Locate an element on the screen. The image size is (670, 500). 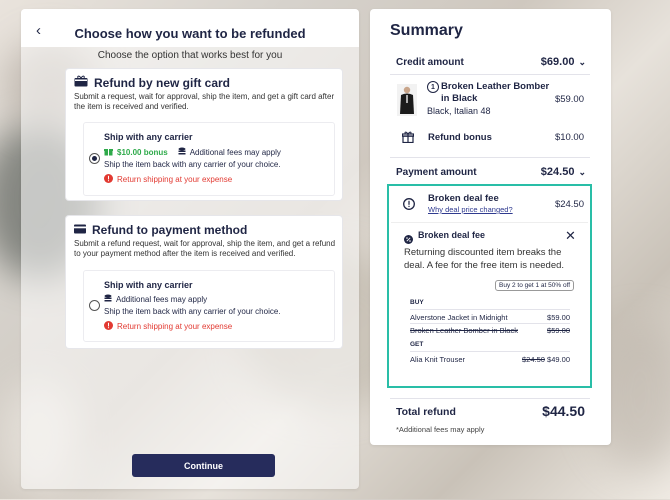
buy-item-price-struck: $59.00 is located at coordinates (558, 330).